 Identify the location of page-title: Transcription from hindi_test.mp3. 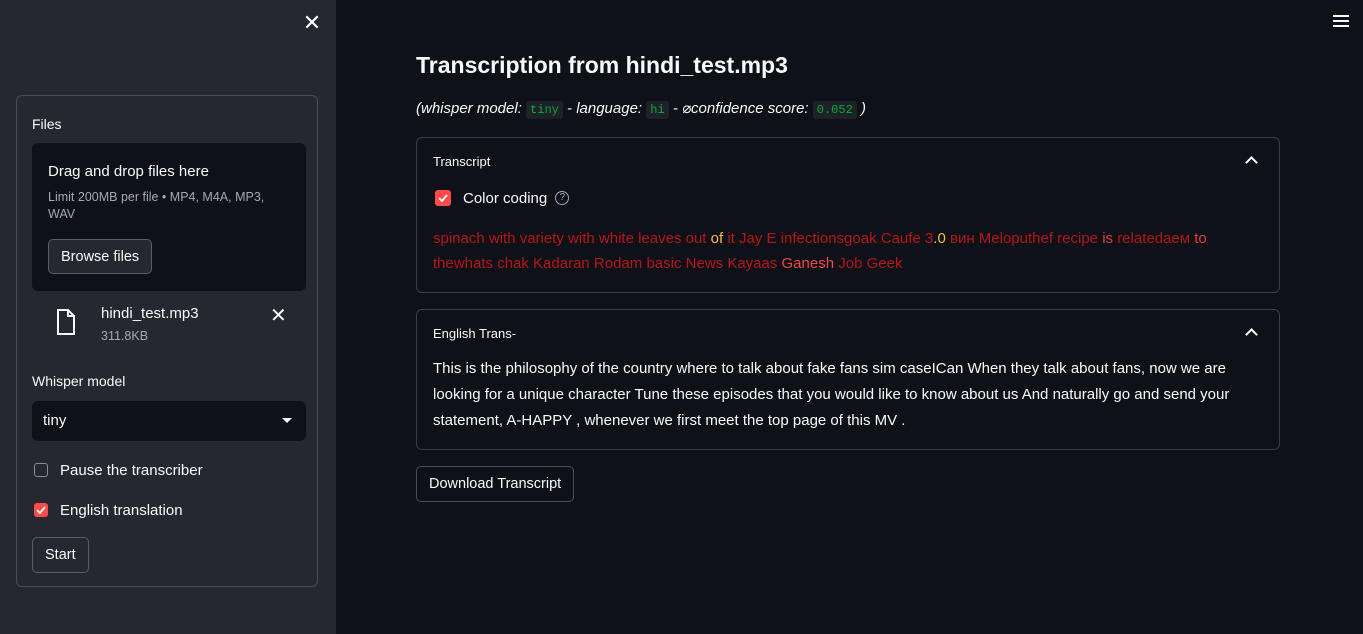
(602, 65).